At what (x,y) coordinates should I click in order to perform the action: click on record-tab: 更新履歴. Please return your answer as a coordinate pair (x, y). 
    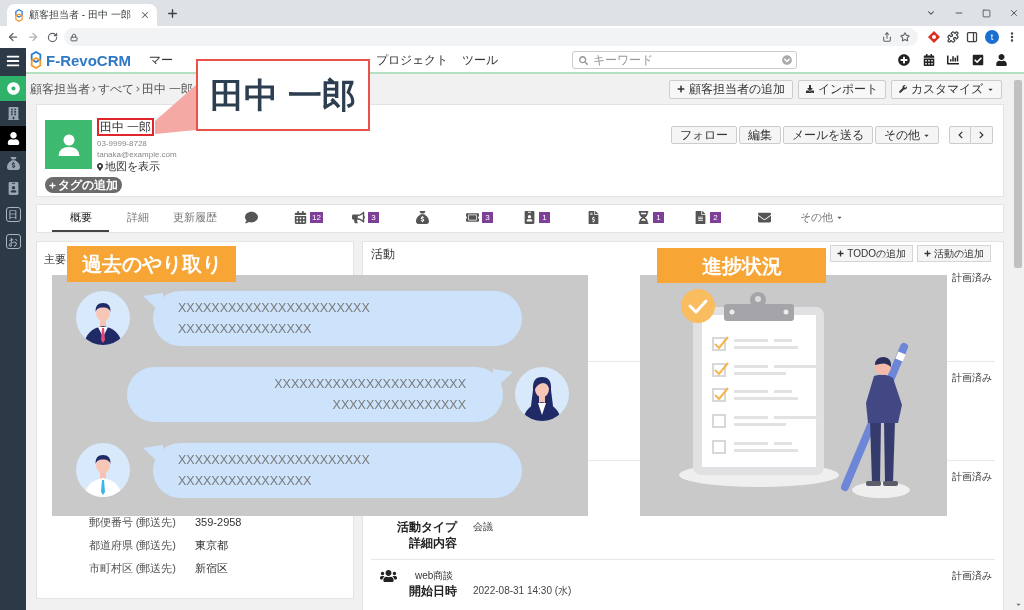
    Looking at the image, I should click on (194, 218).